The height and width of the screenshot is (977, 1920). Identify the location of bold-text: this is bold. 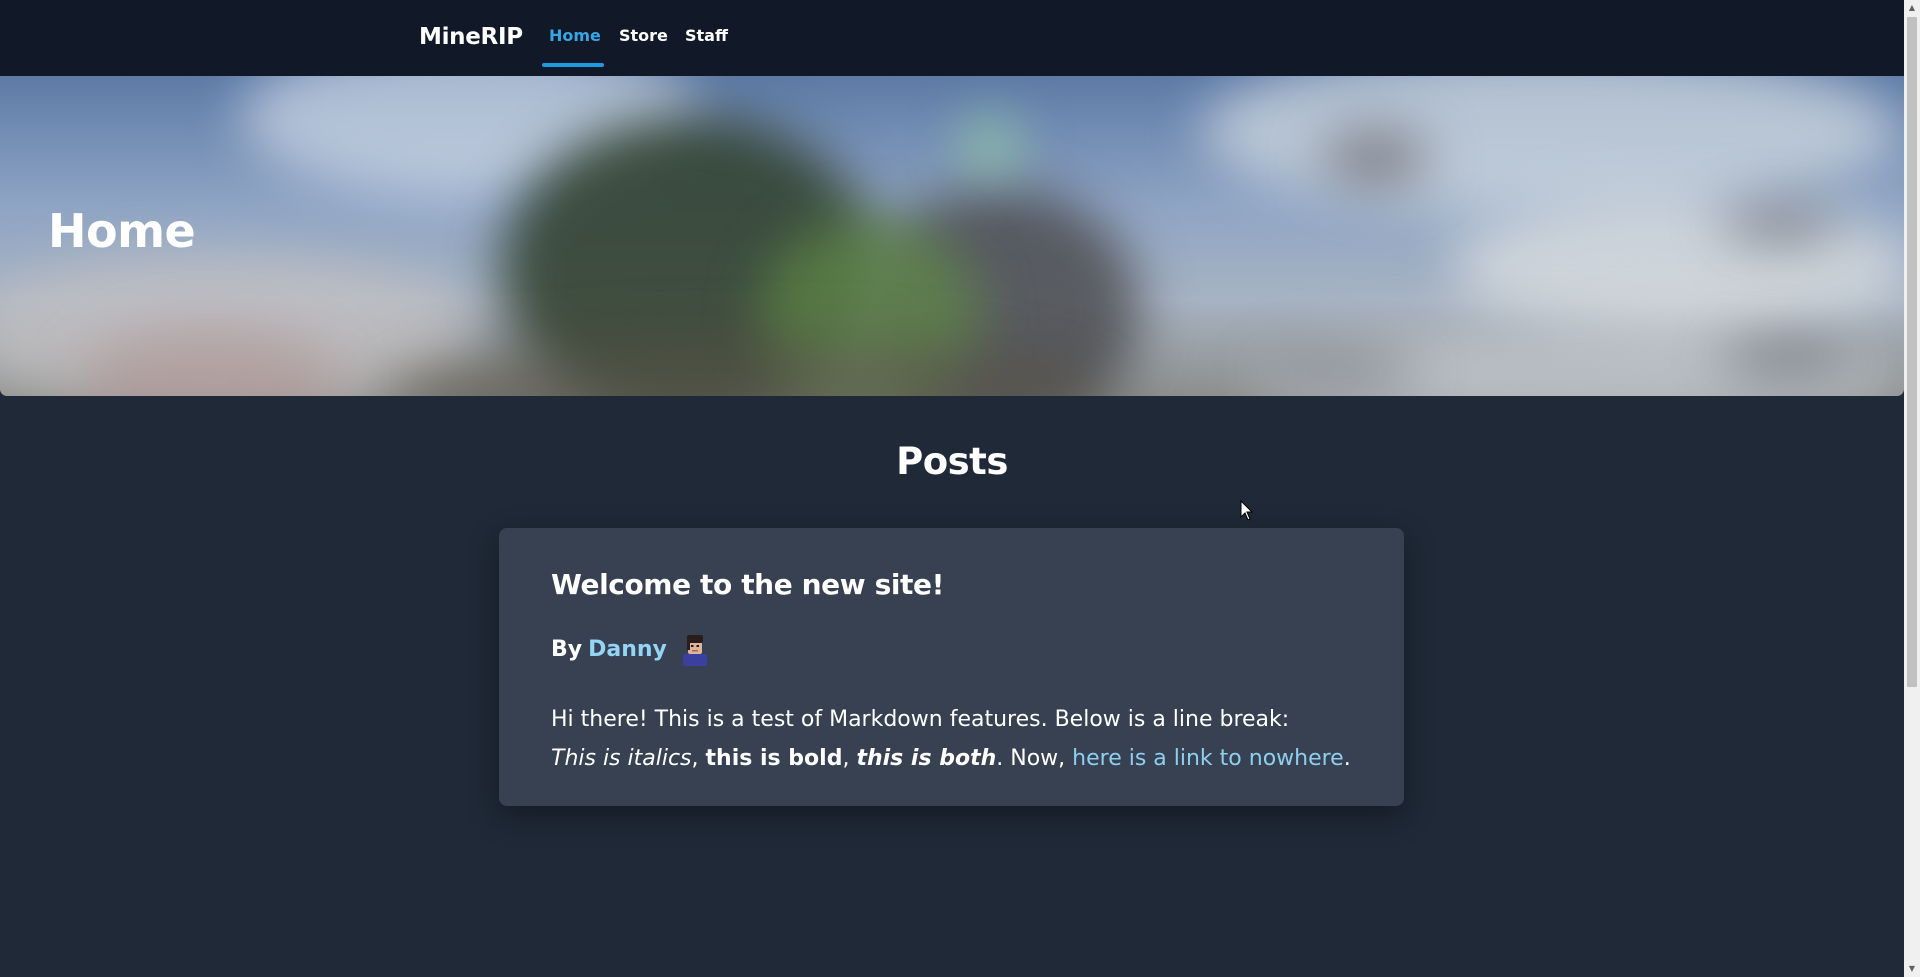
(774, 758).